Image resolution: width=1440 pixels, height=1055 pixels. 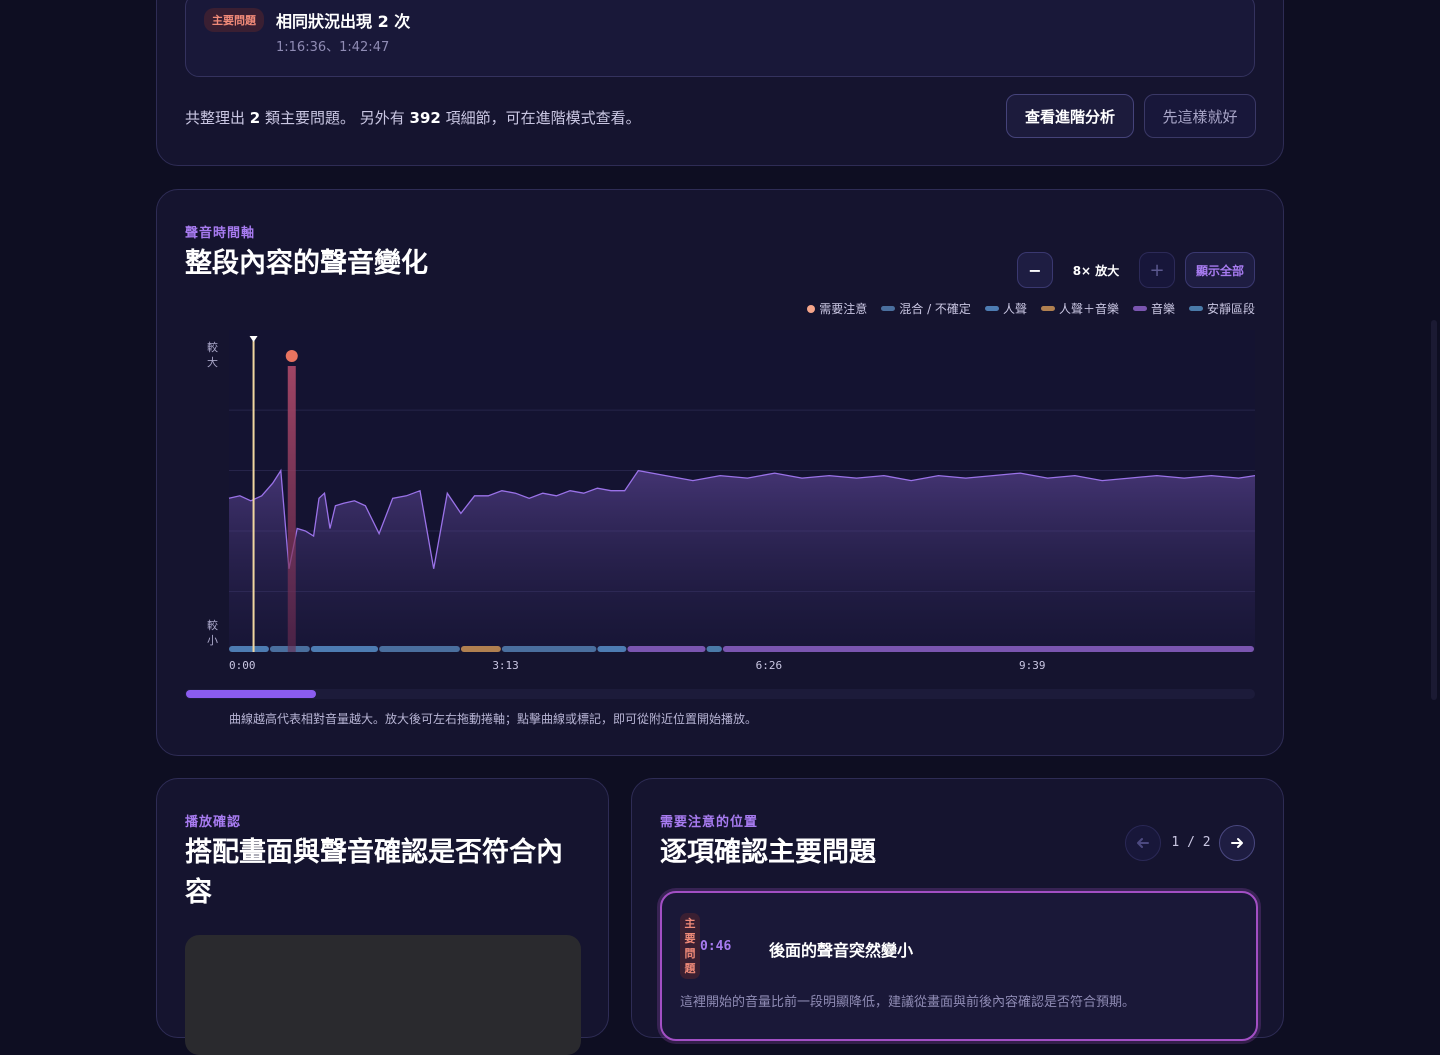 What do you see at coordinates (637, 665) in the screenshot?
I see `x-axis-ticks: 0:00 3:13 6:26 9:39` at bounding box center [637, 665].